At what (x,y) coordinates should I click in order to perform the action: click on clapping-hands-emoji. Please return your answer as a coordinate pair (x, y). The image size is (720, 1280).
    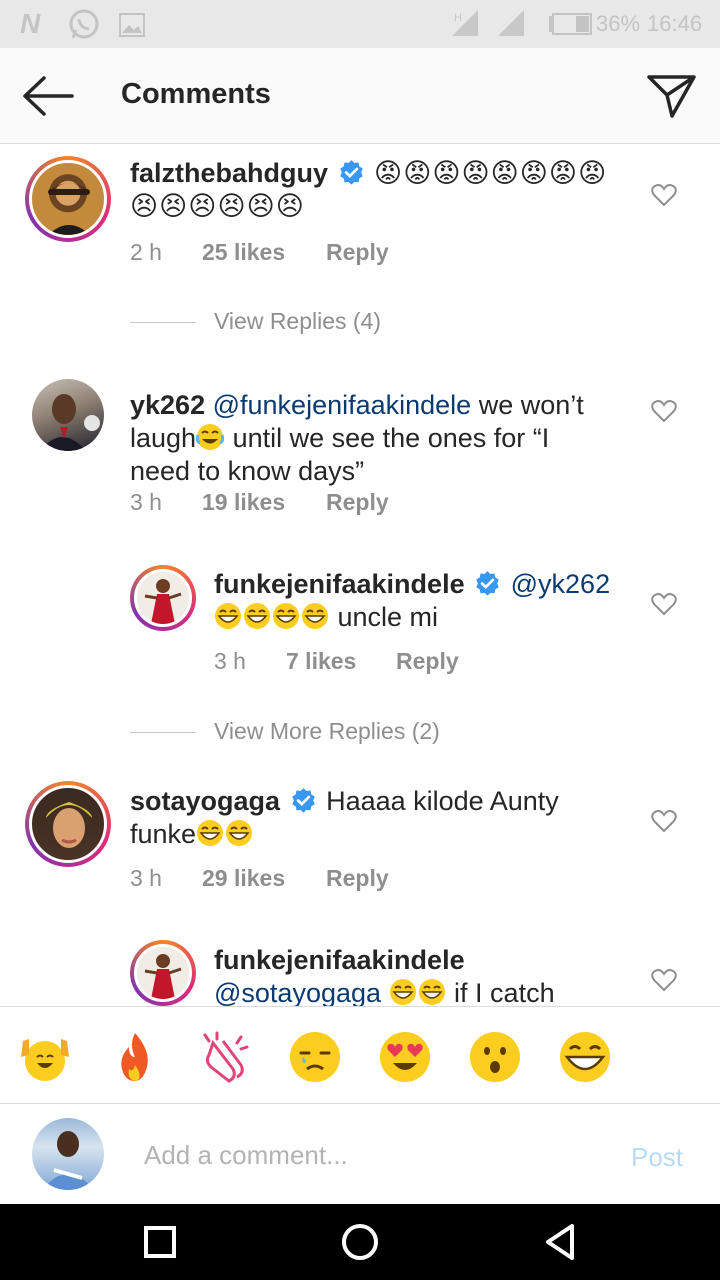
    Looking at the image, I should click on (225, 1057).